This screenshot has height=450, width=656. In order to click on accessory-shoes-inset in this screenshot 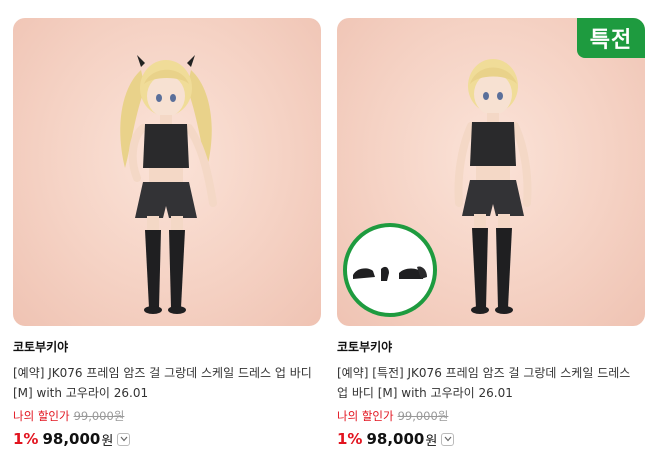, I will do `click(390, 270)`.